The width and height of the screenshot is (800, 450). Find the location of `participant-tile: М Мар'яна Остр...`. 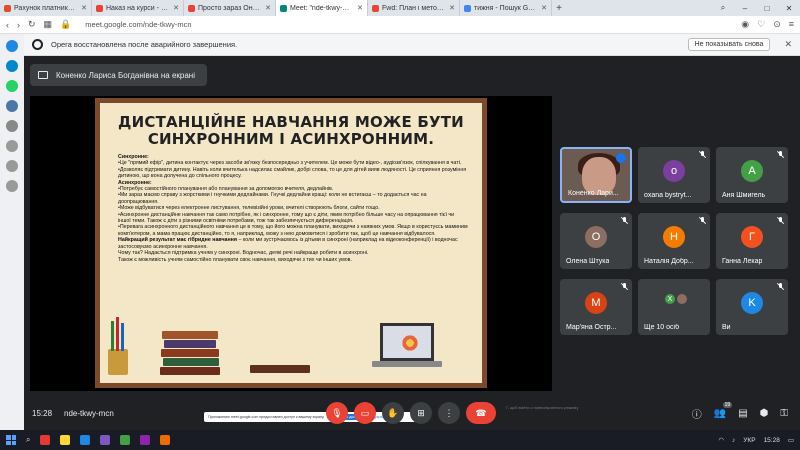

participant-tile: М Мар'яна Остр... is located at coordinates (596, 307).